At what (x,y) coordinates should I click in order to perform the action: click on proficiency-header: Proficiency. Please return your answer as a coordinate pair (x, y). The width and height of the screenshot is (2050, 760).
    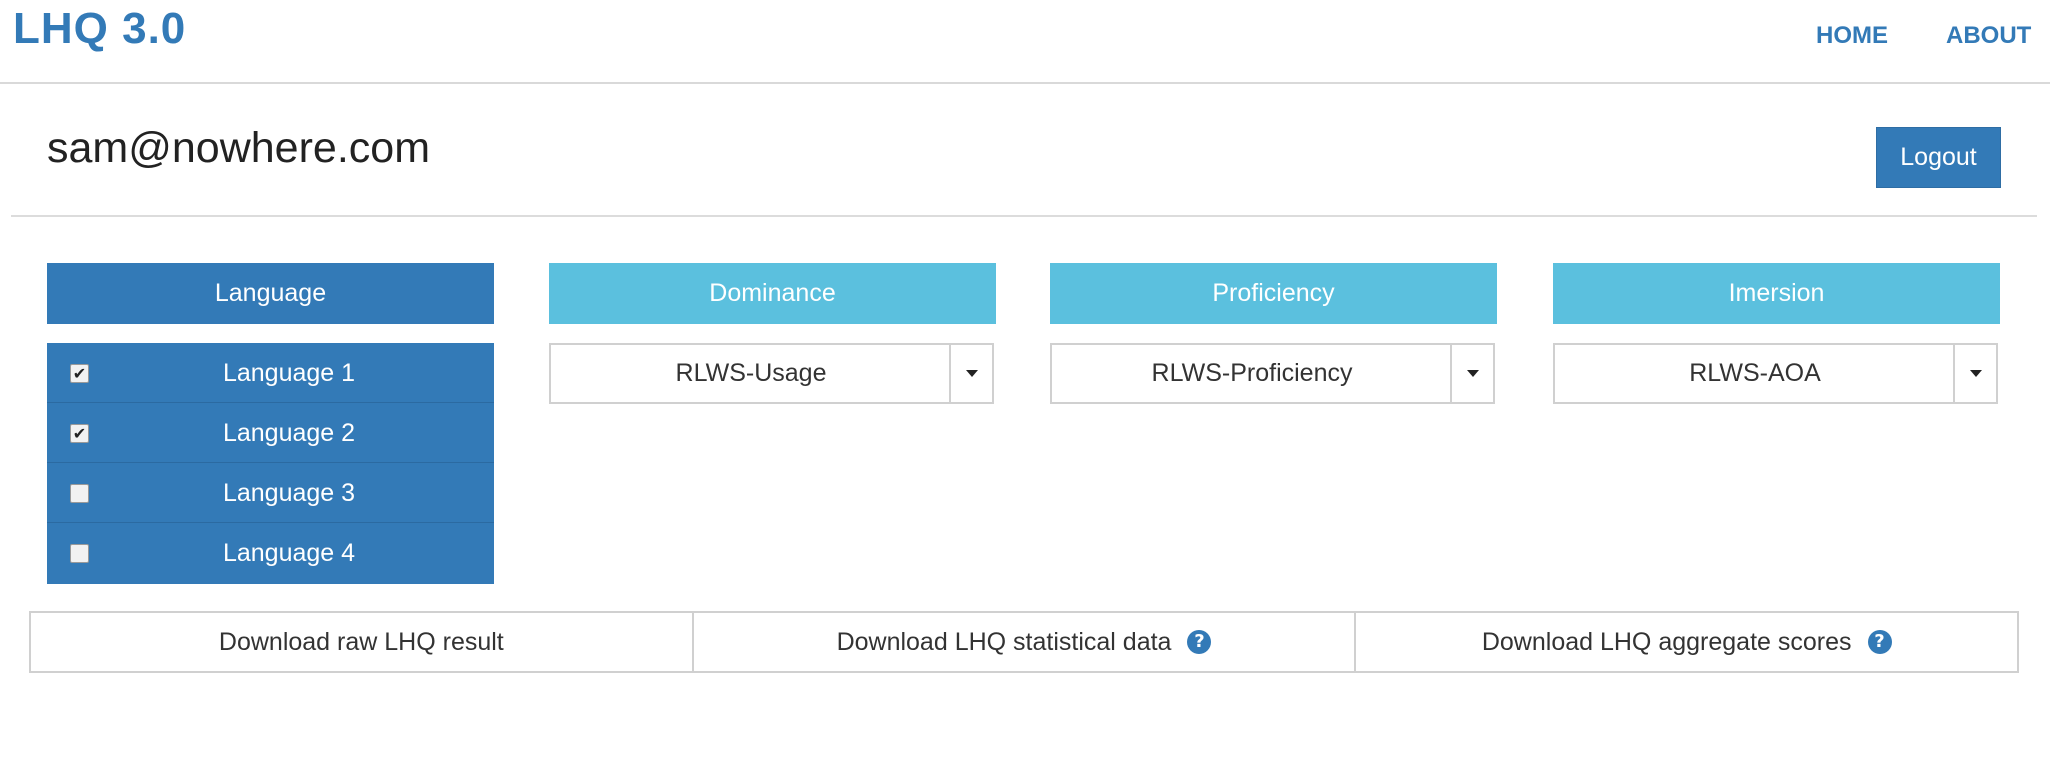
    Looking at the image, I should click on (1273, 293).